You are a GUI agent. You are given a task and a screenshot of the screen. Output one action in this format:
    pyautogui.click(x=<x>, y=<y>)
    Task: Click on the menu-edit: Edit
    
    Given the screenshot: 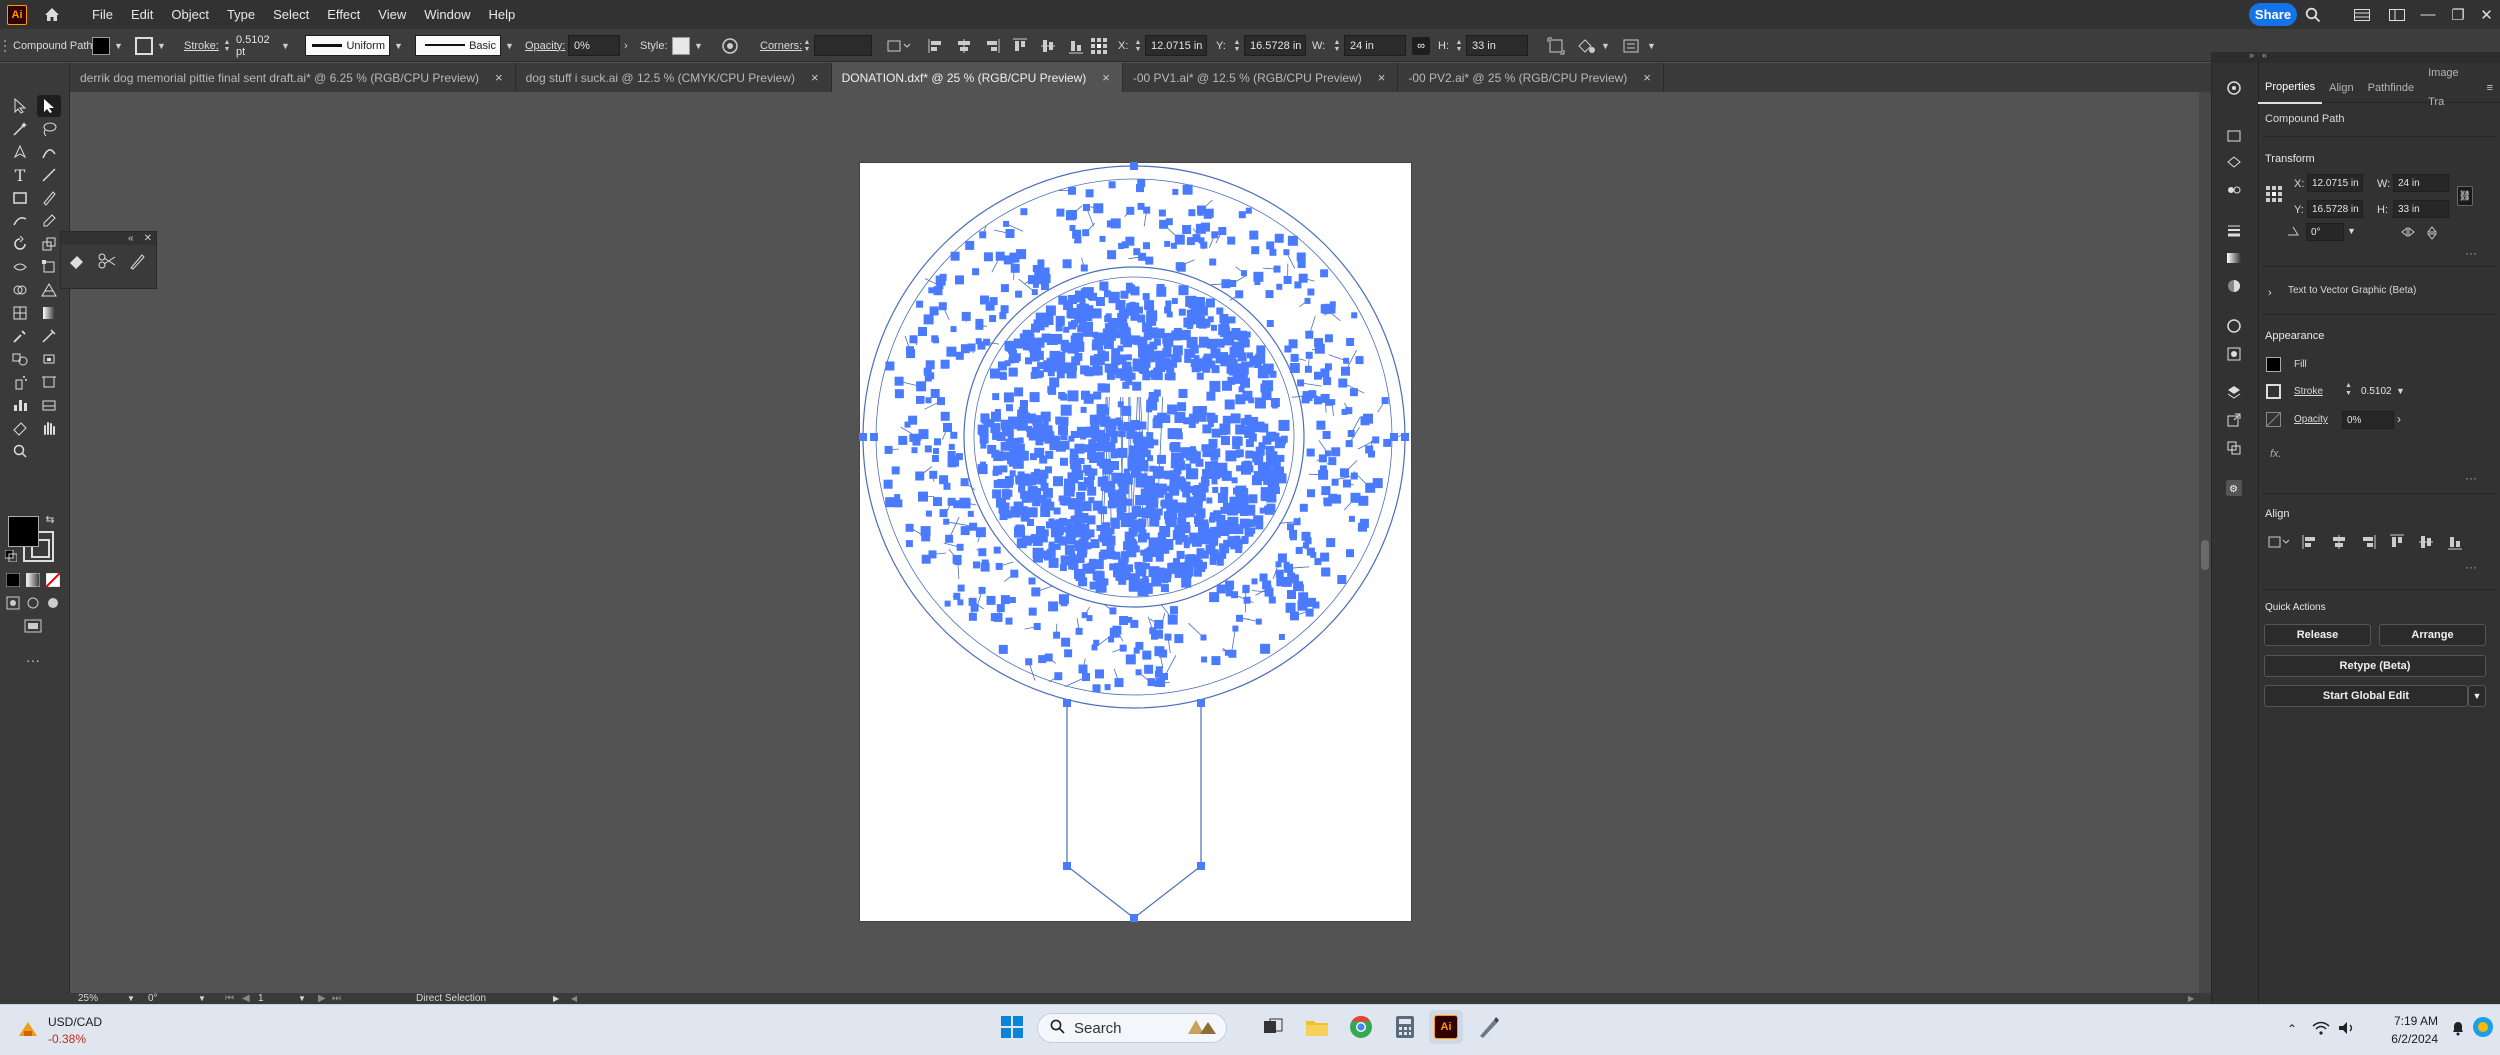 What is the action you would take?
    pyautogui.click(x=142, y=14)
    